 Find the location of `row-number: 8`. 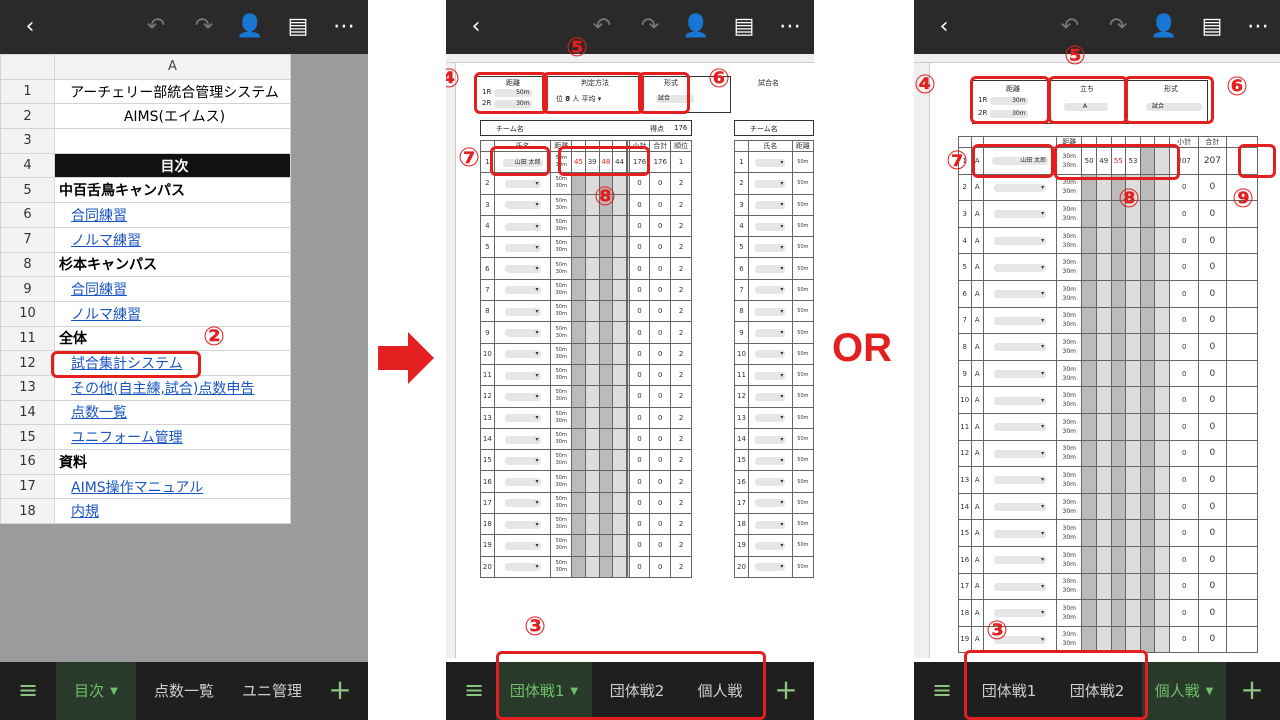

row-number: 8 is located at coordinates (27, 264).